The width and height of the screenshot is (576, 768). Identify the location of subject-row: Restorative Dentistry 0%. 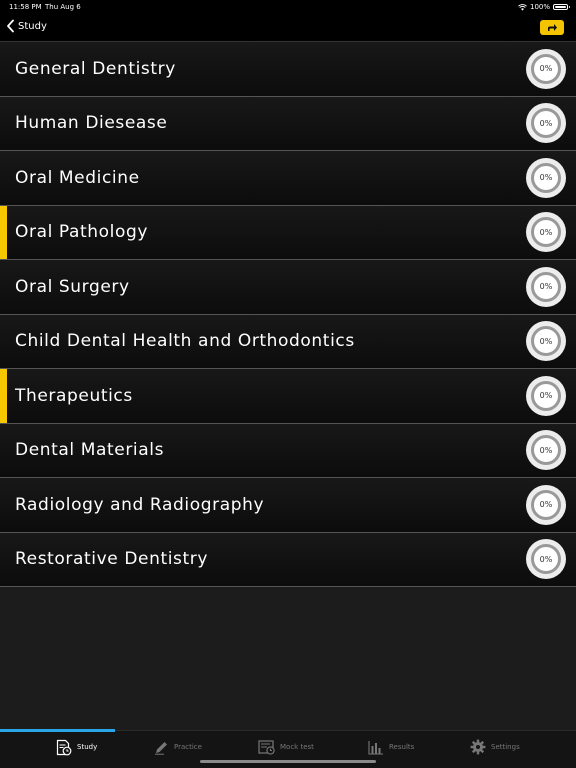
(288, 559).